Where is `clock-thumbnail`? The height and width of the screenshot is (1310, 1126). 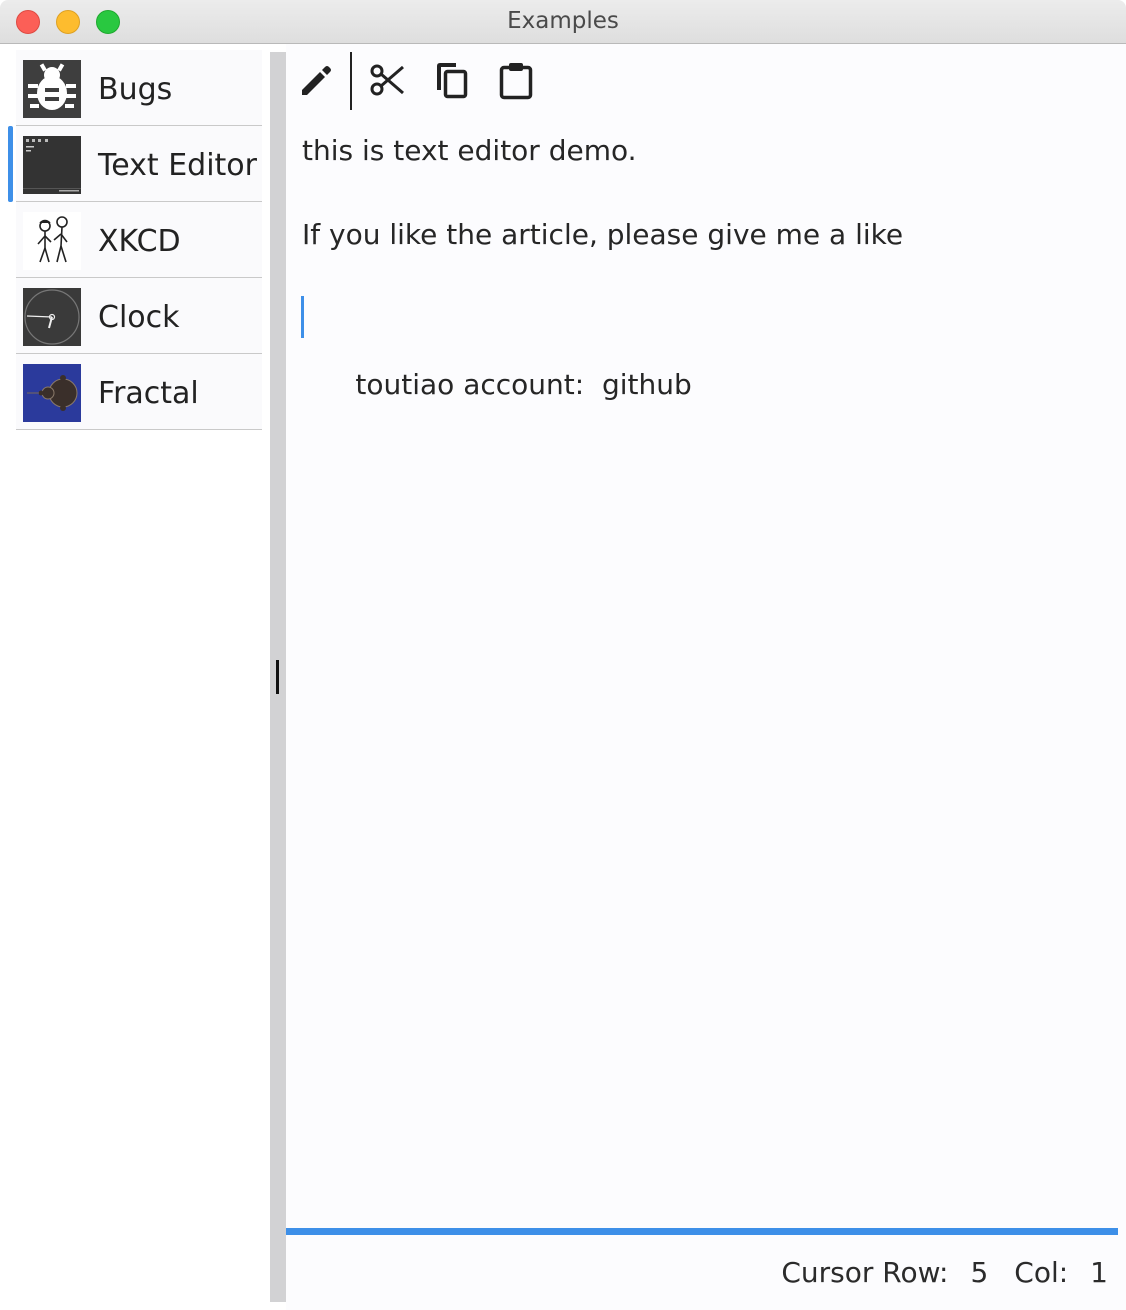 clock-thumbnail is located at coordinates (52, 317).